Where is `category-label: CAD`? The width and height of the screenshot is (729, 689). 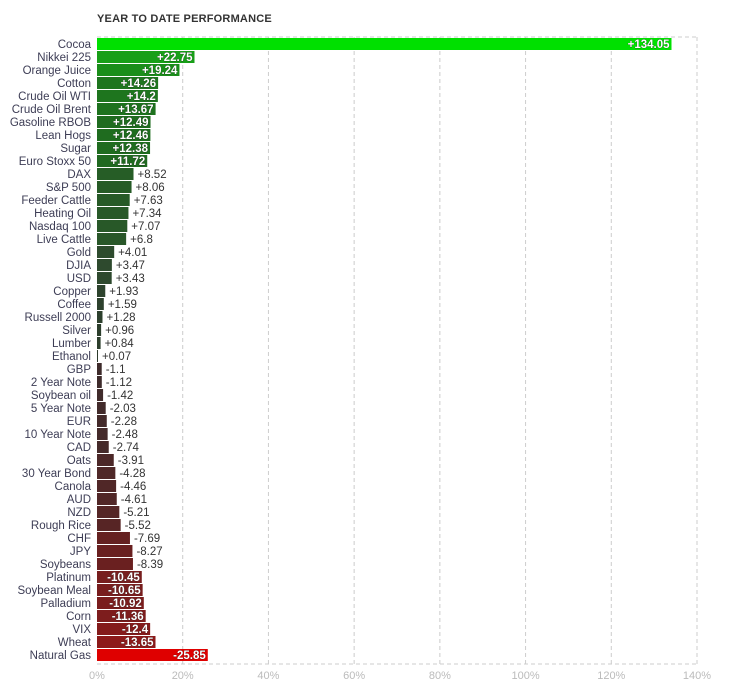
category-label: CAD is located at coordinates (79, 448).